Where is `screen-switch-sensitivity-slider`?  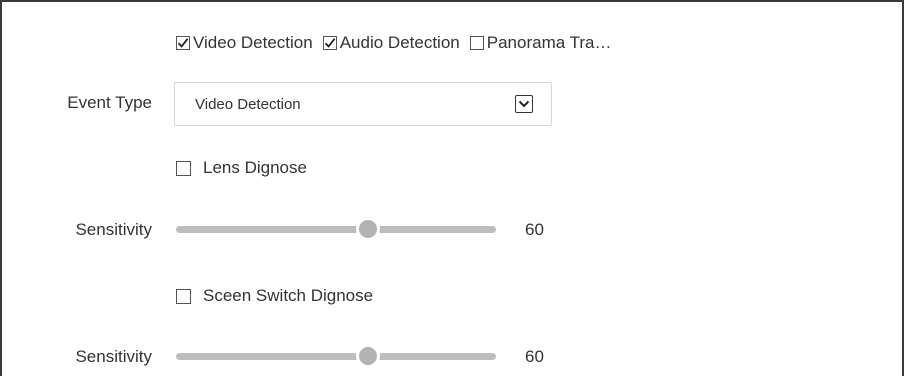
screen-switch-sensitivity-slider is located at coordinates (336, 356).